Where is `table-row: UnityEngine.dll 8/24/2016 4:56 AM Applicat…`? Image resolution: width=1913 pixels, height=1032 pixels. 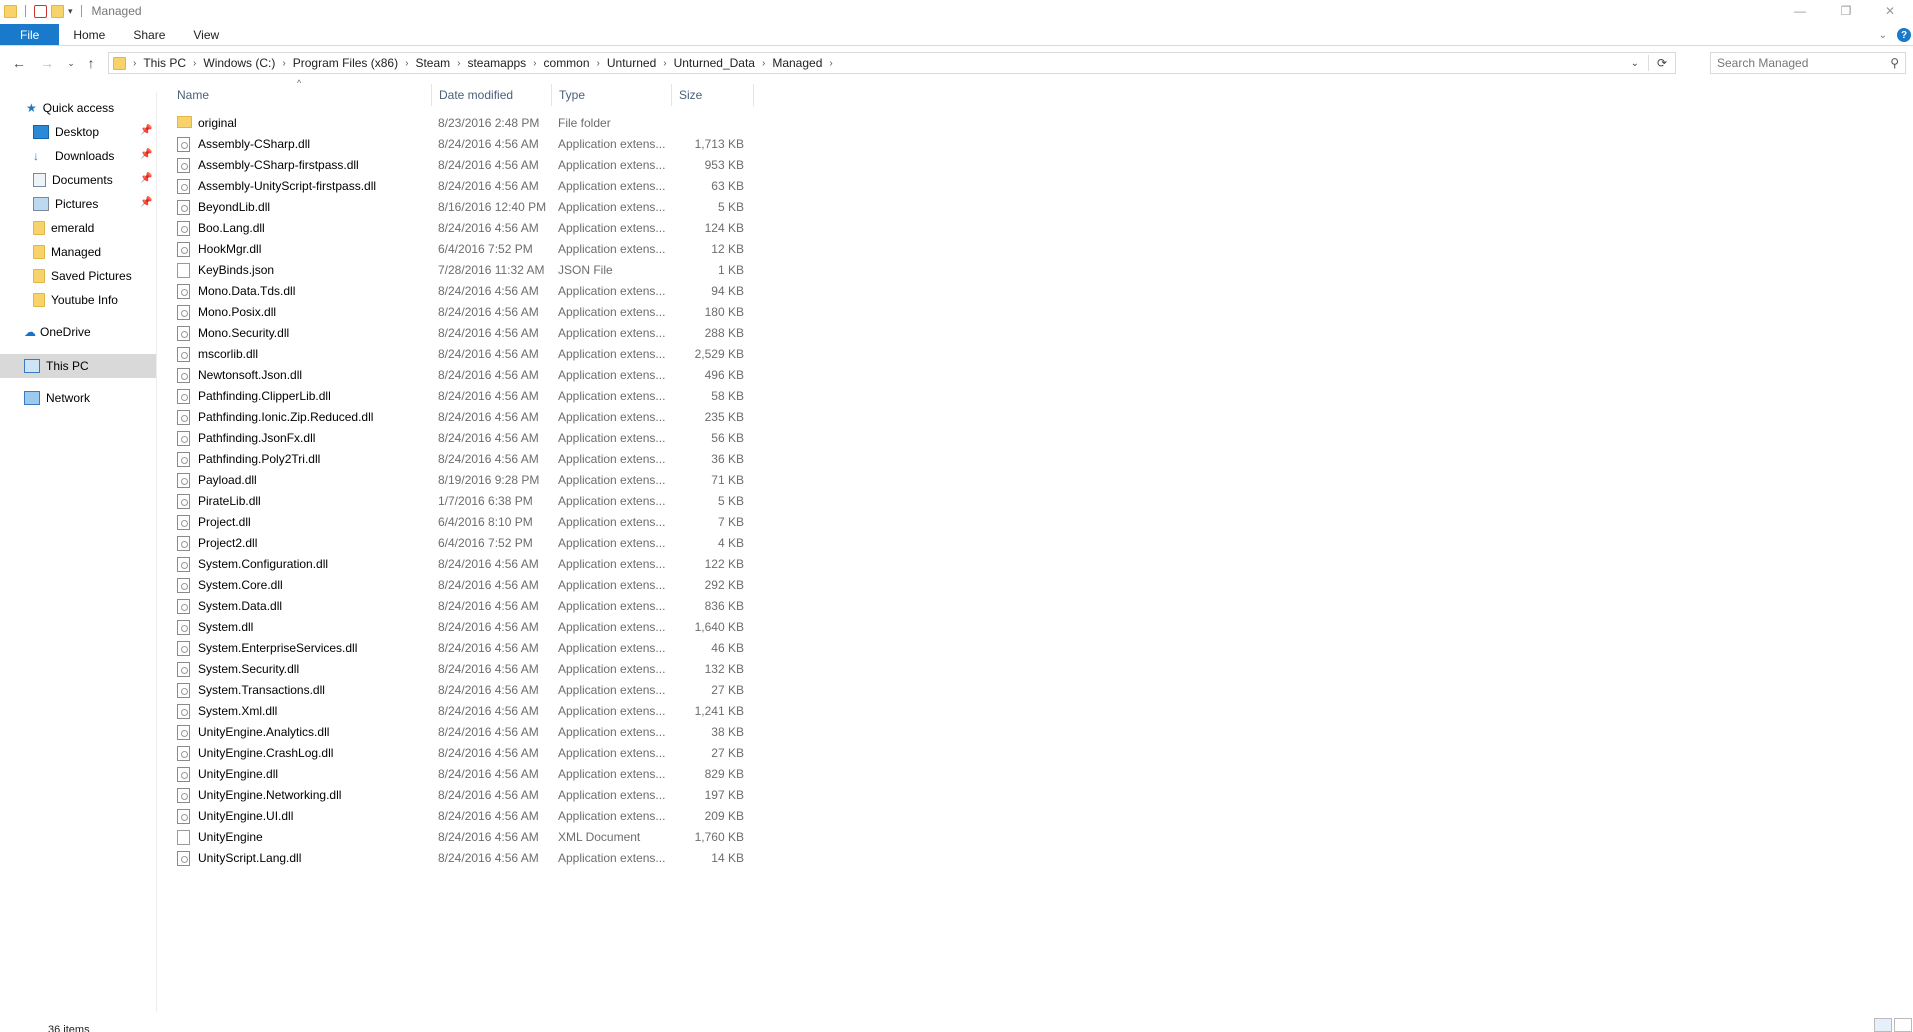 table-row: UnityEngine.dll 8/24/2016 4:56 AM Applicat… is located at coordinates (457, 774).